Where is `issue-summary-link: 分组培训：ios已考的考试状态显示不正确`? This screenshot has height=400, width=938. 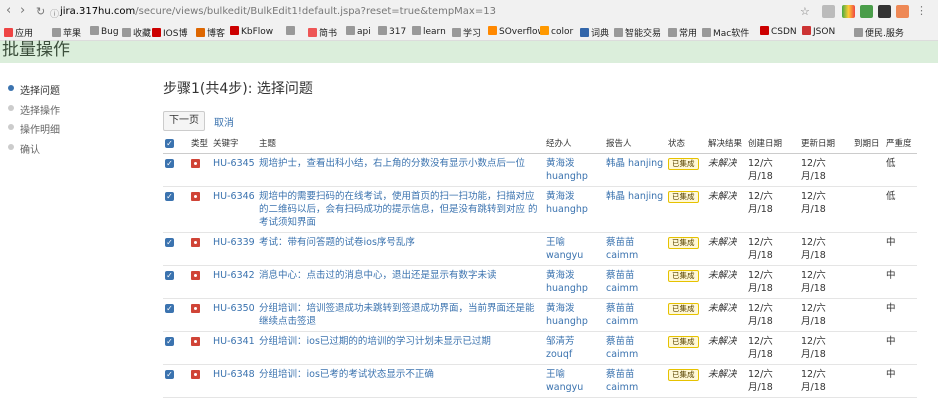 issue-summary-link: 分组培训：ios已考的考试状态显示不正确 is located at coordinates (346, 374).